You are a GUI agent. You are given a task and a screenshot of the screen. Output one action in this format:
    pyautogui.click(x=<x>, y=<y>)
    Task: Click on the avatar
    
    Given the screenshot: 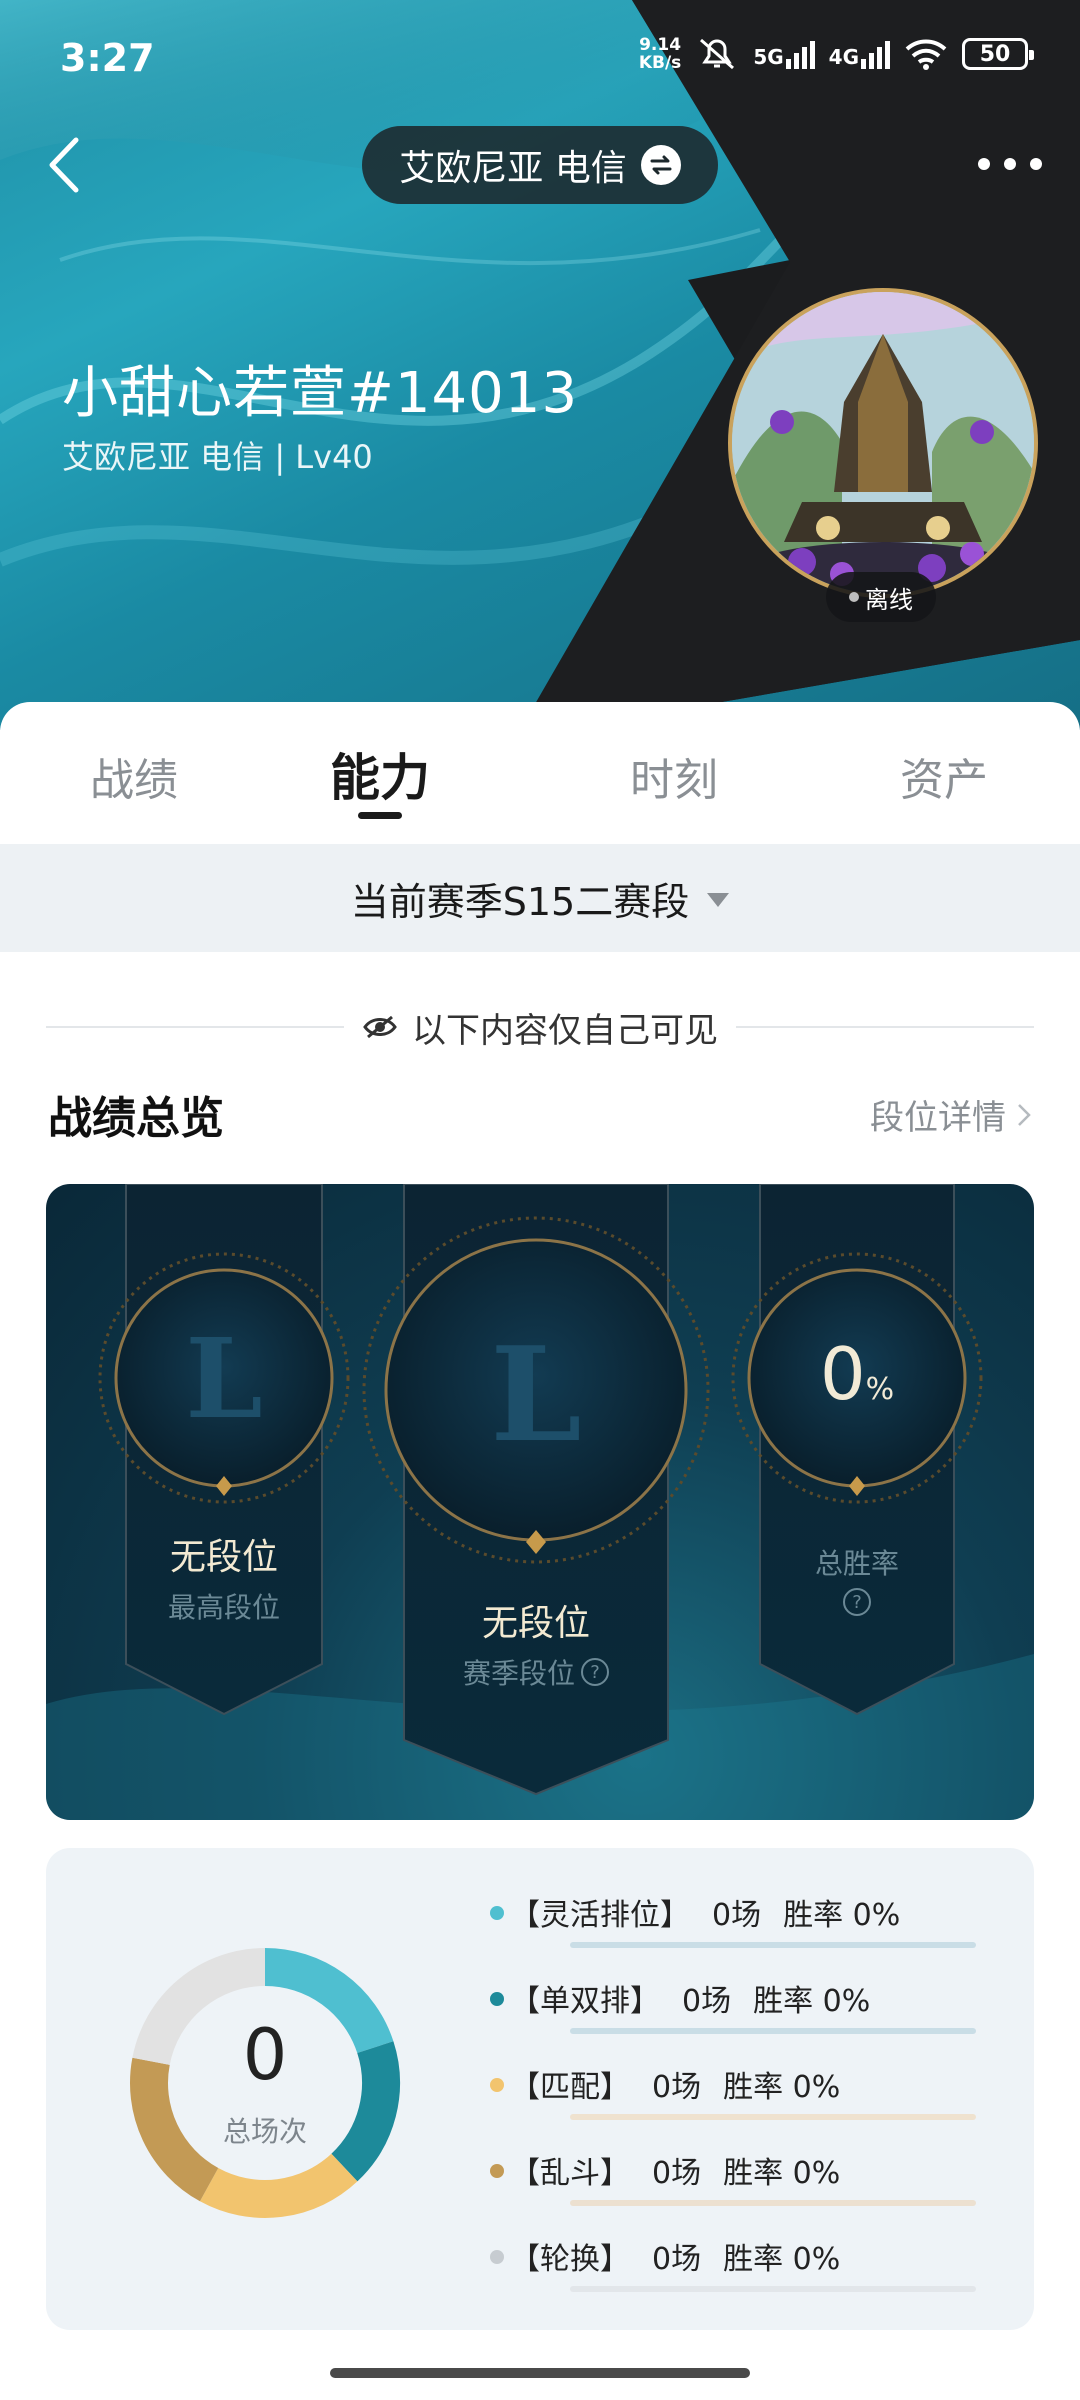 What is the action you would take?
    pyautogui.click(x=883, y=443)
    